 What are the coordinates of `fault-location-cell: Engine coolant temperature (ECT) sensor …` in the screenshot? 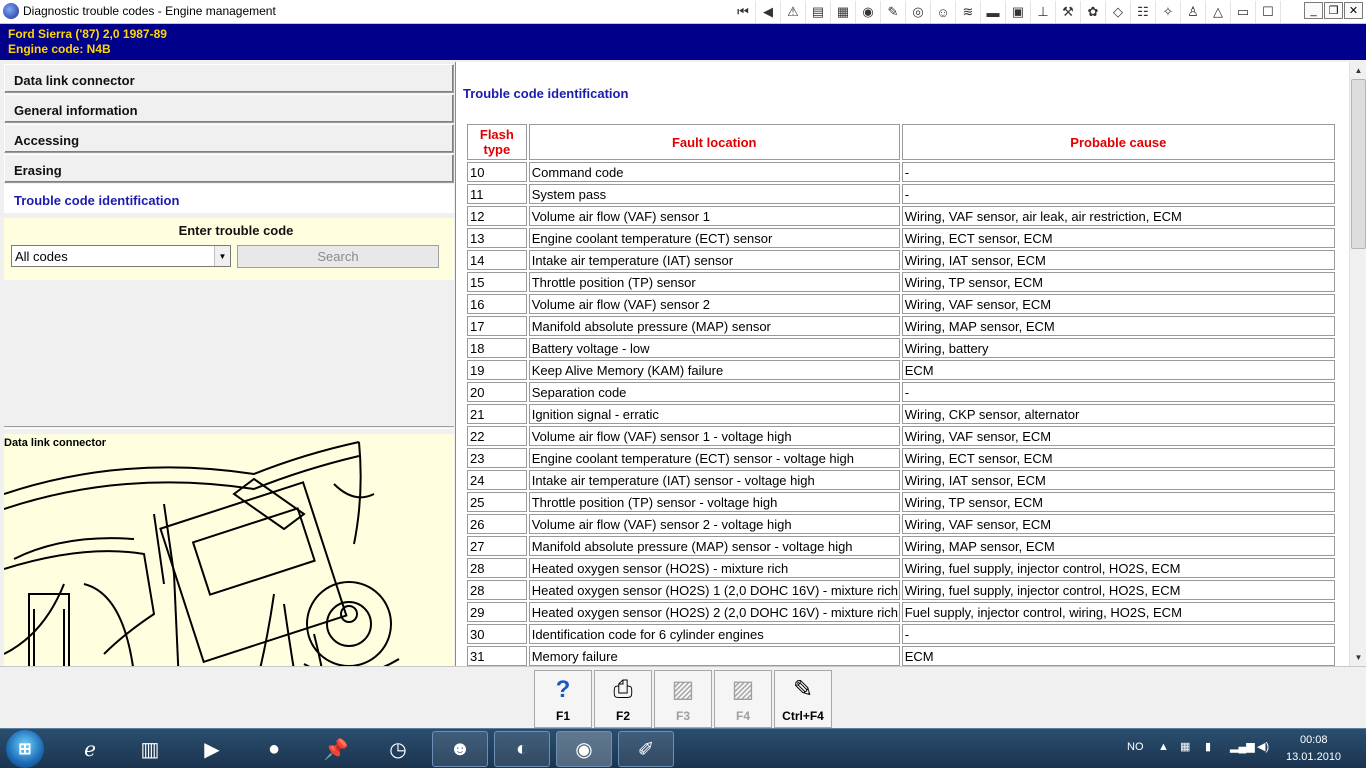 It's located at (714, 458).